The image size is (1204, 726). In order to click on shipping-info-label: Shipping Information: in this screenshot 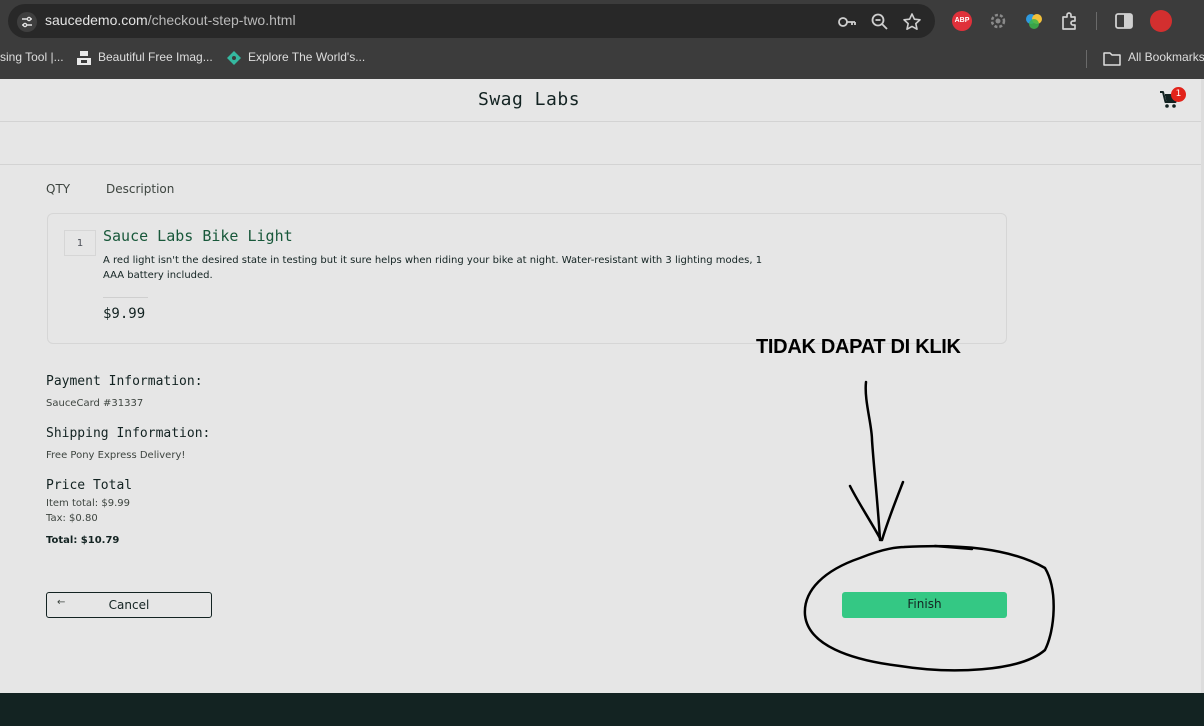, I will do `click(128, 433)`.